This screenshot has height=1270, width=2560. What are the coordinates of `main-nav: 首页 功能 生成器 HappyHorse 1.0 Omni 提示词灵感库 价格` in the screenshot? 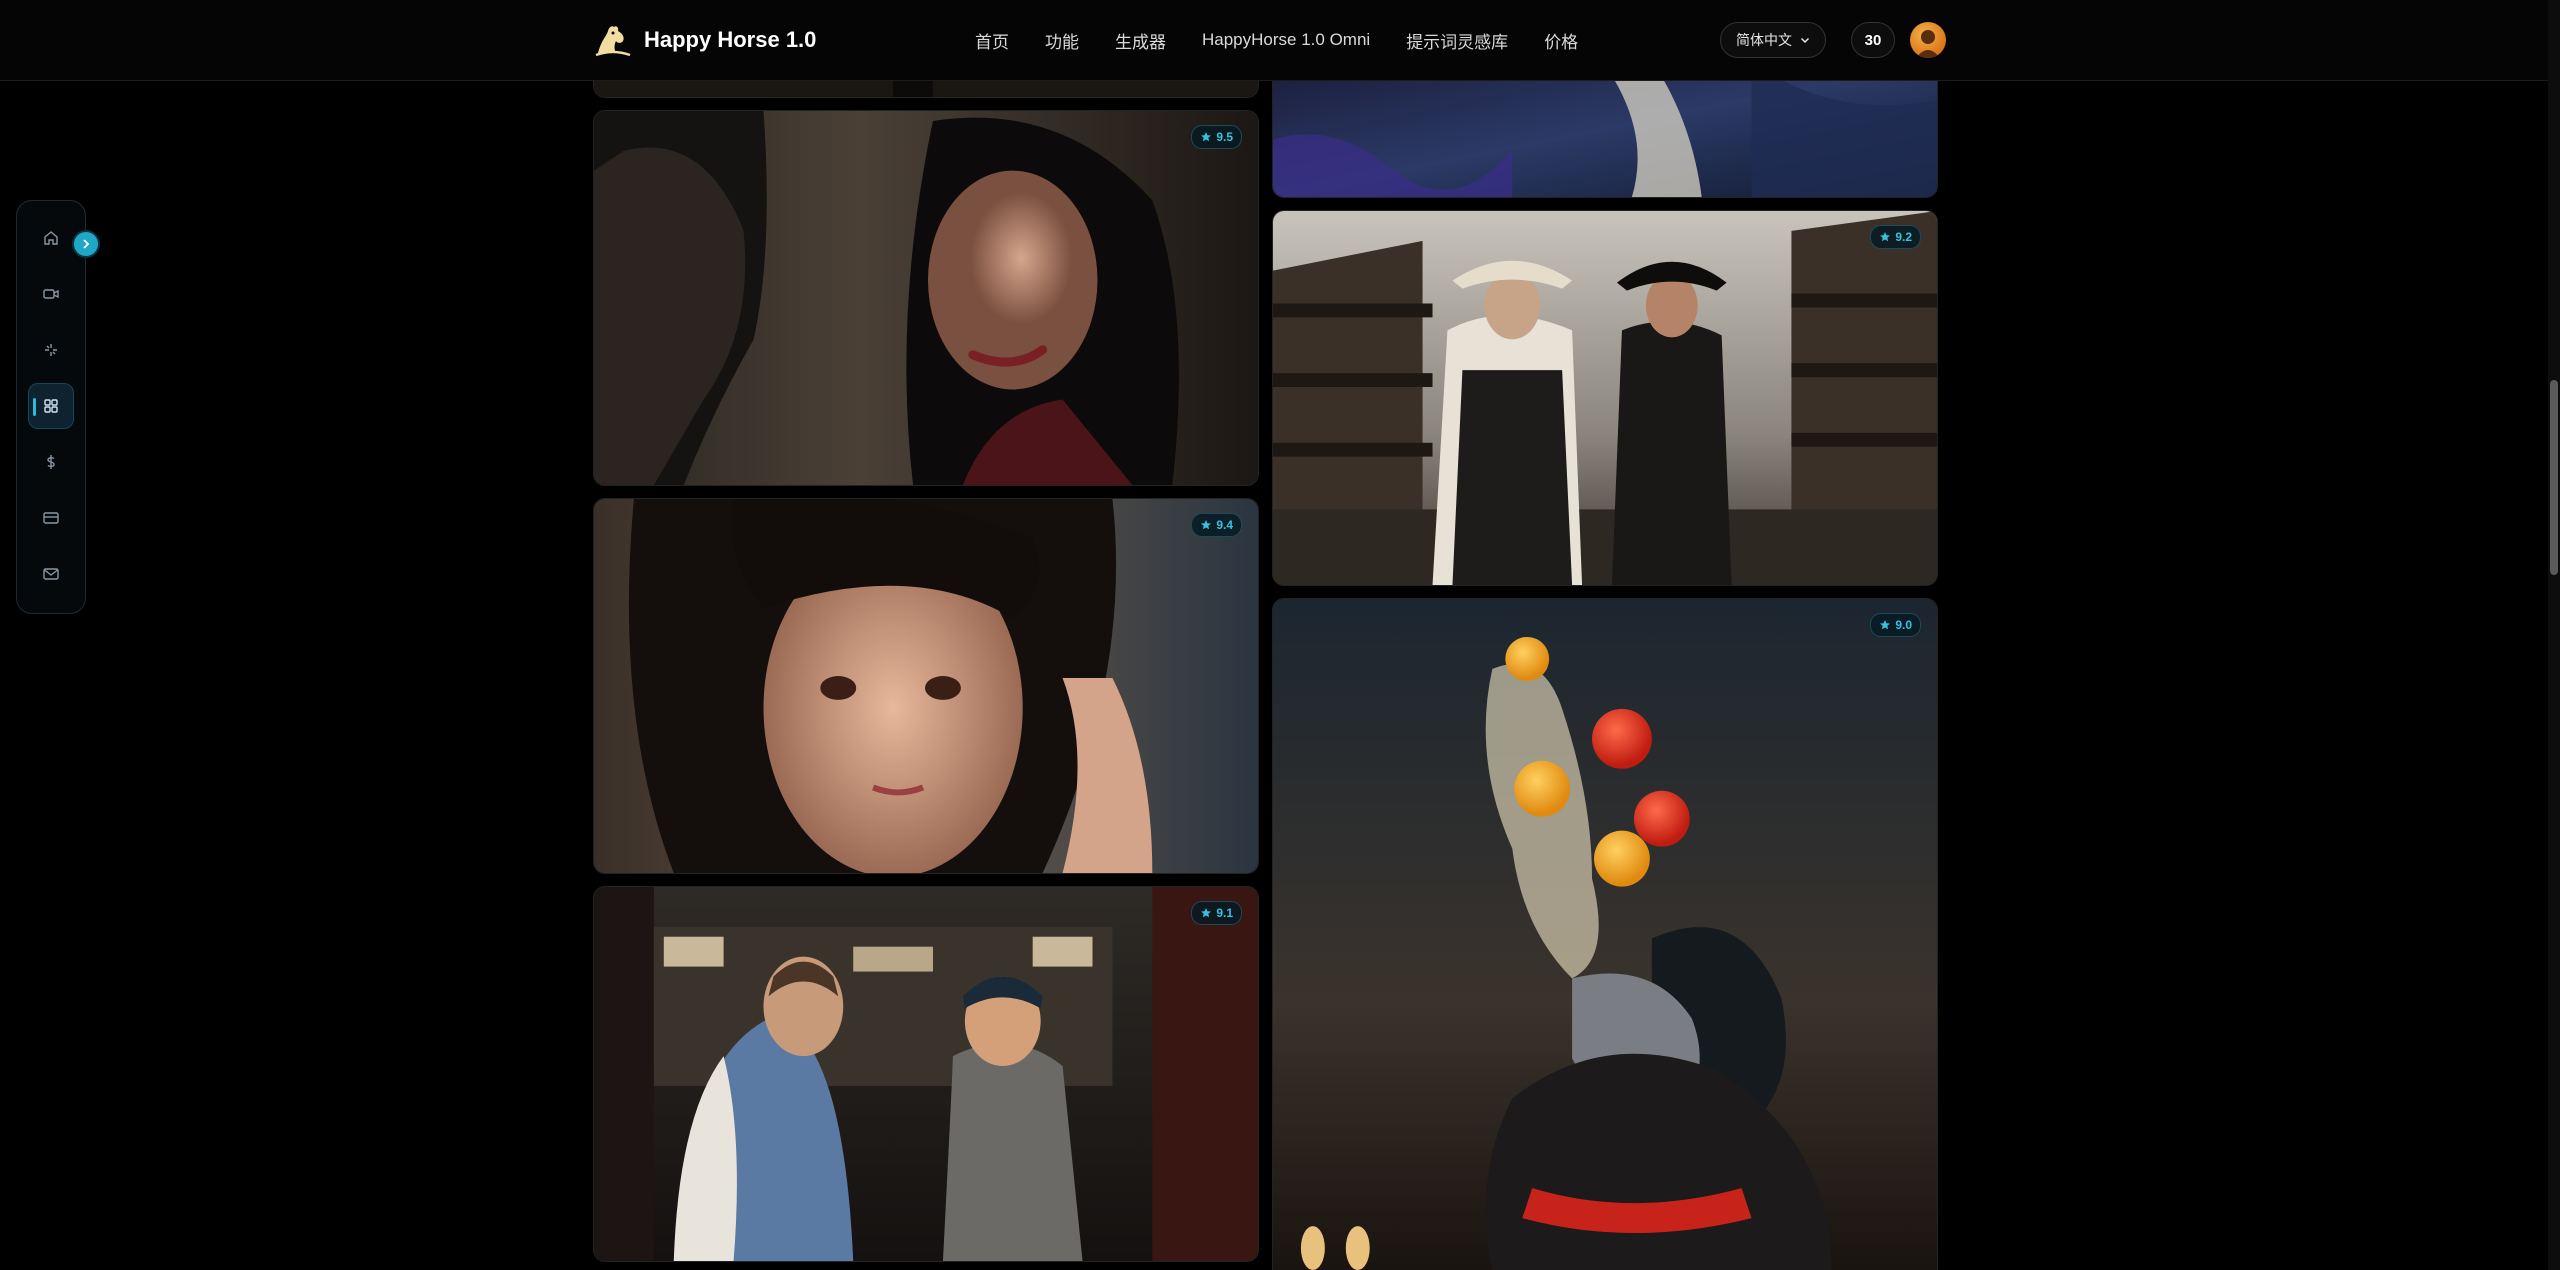 It's located at (1276, 40).